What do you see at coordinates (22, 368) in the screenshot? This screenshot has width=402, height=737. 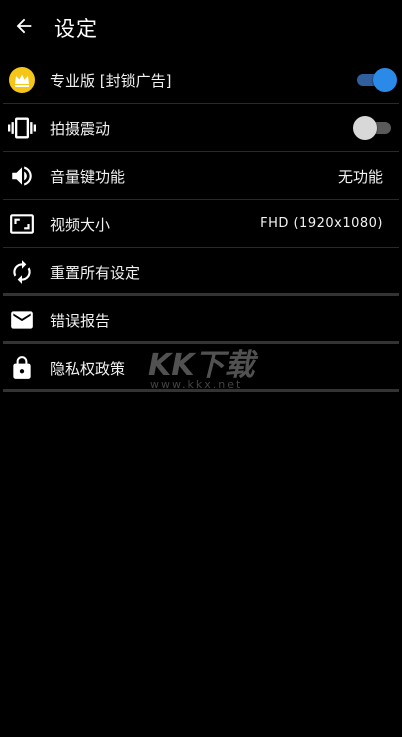 I see `lock-icon` at bounding box center [22, 368].